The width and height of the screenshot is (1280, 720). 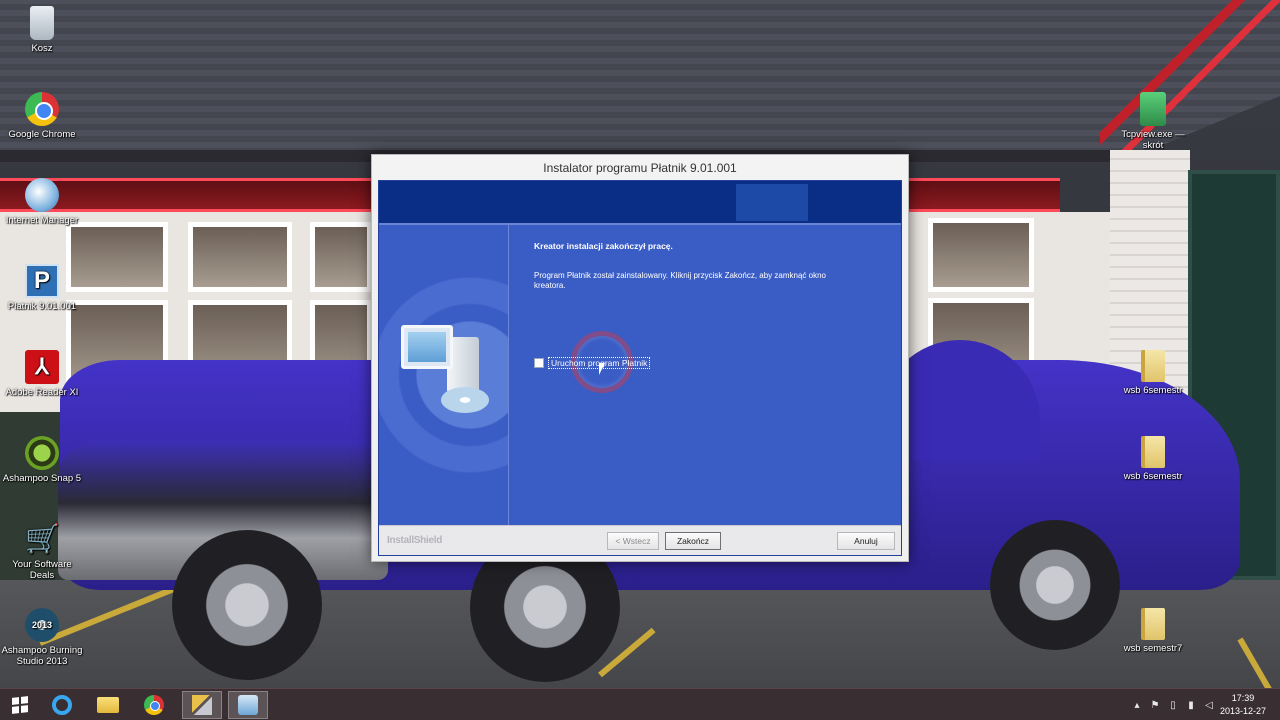 I want to click on installer-banner, so click(x=640, y=202).